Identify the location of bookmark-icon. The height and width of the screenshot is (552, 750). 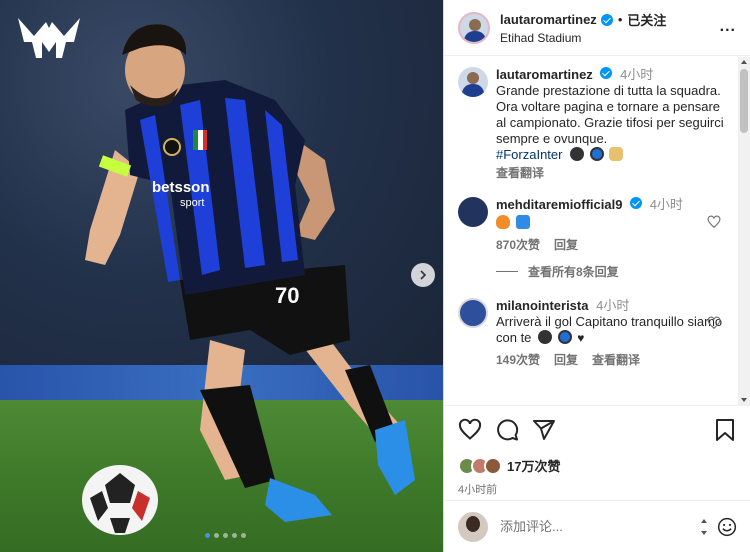
(725, 430).